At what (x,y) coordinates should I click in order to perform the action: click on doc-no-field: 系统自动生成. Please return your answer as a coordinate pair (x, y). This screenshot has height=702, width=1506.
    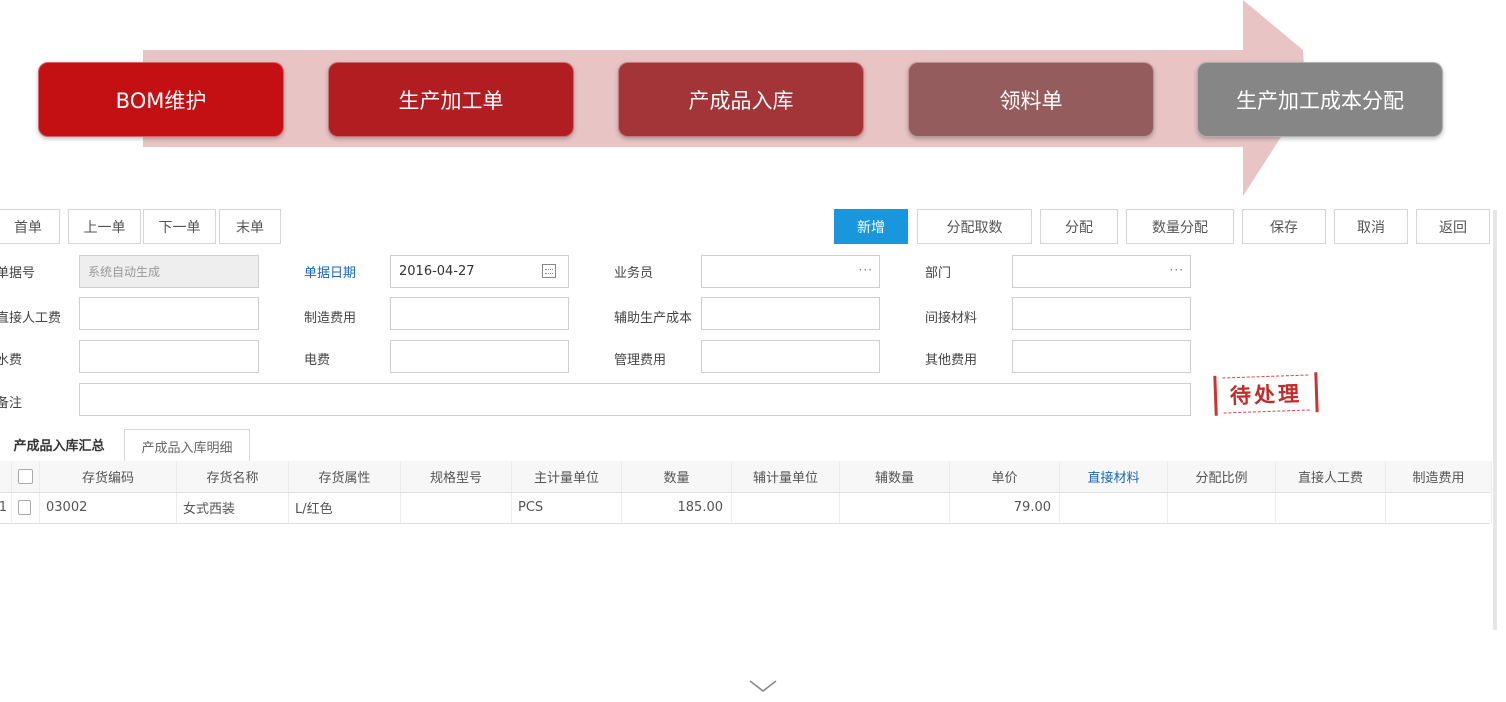
    Looking at the image, I should click on (169, 271).